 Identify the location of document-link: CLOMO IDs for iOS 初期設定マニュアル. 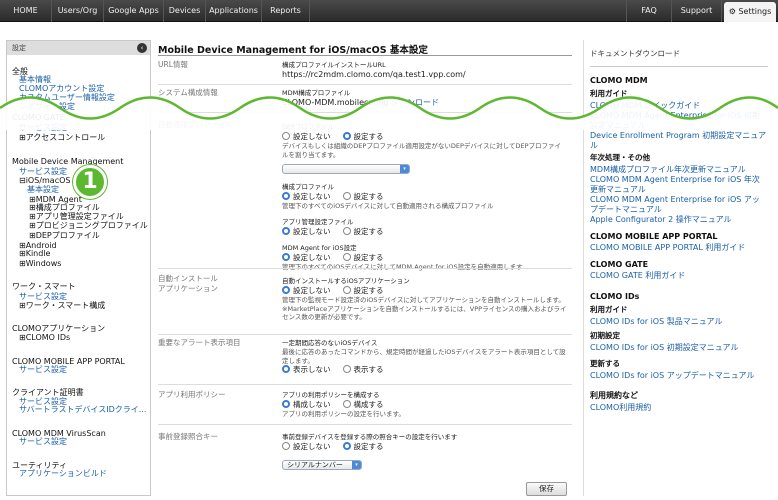
(664, 347).